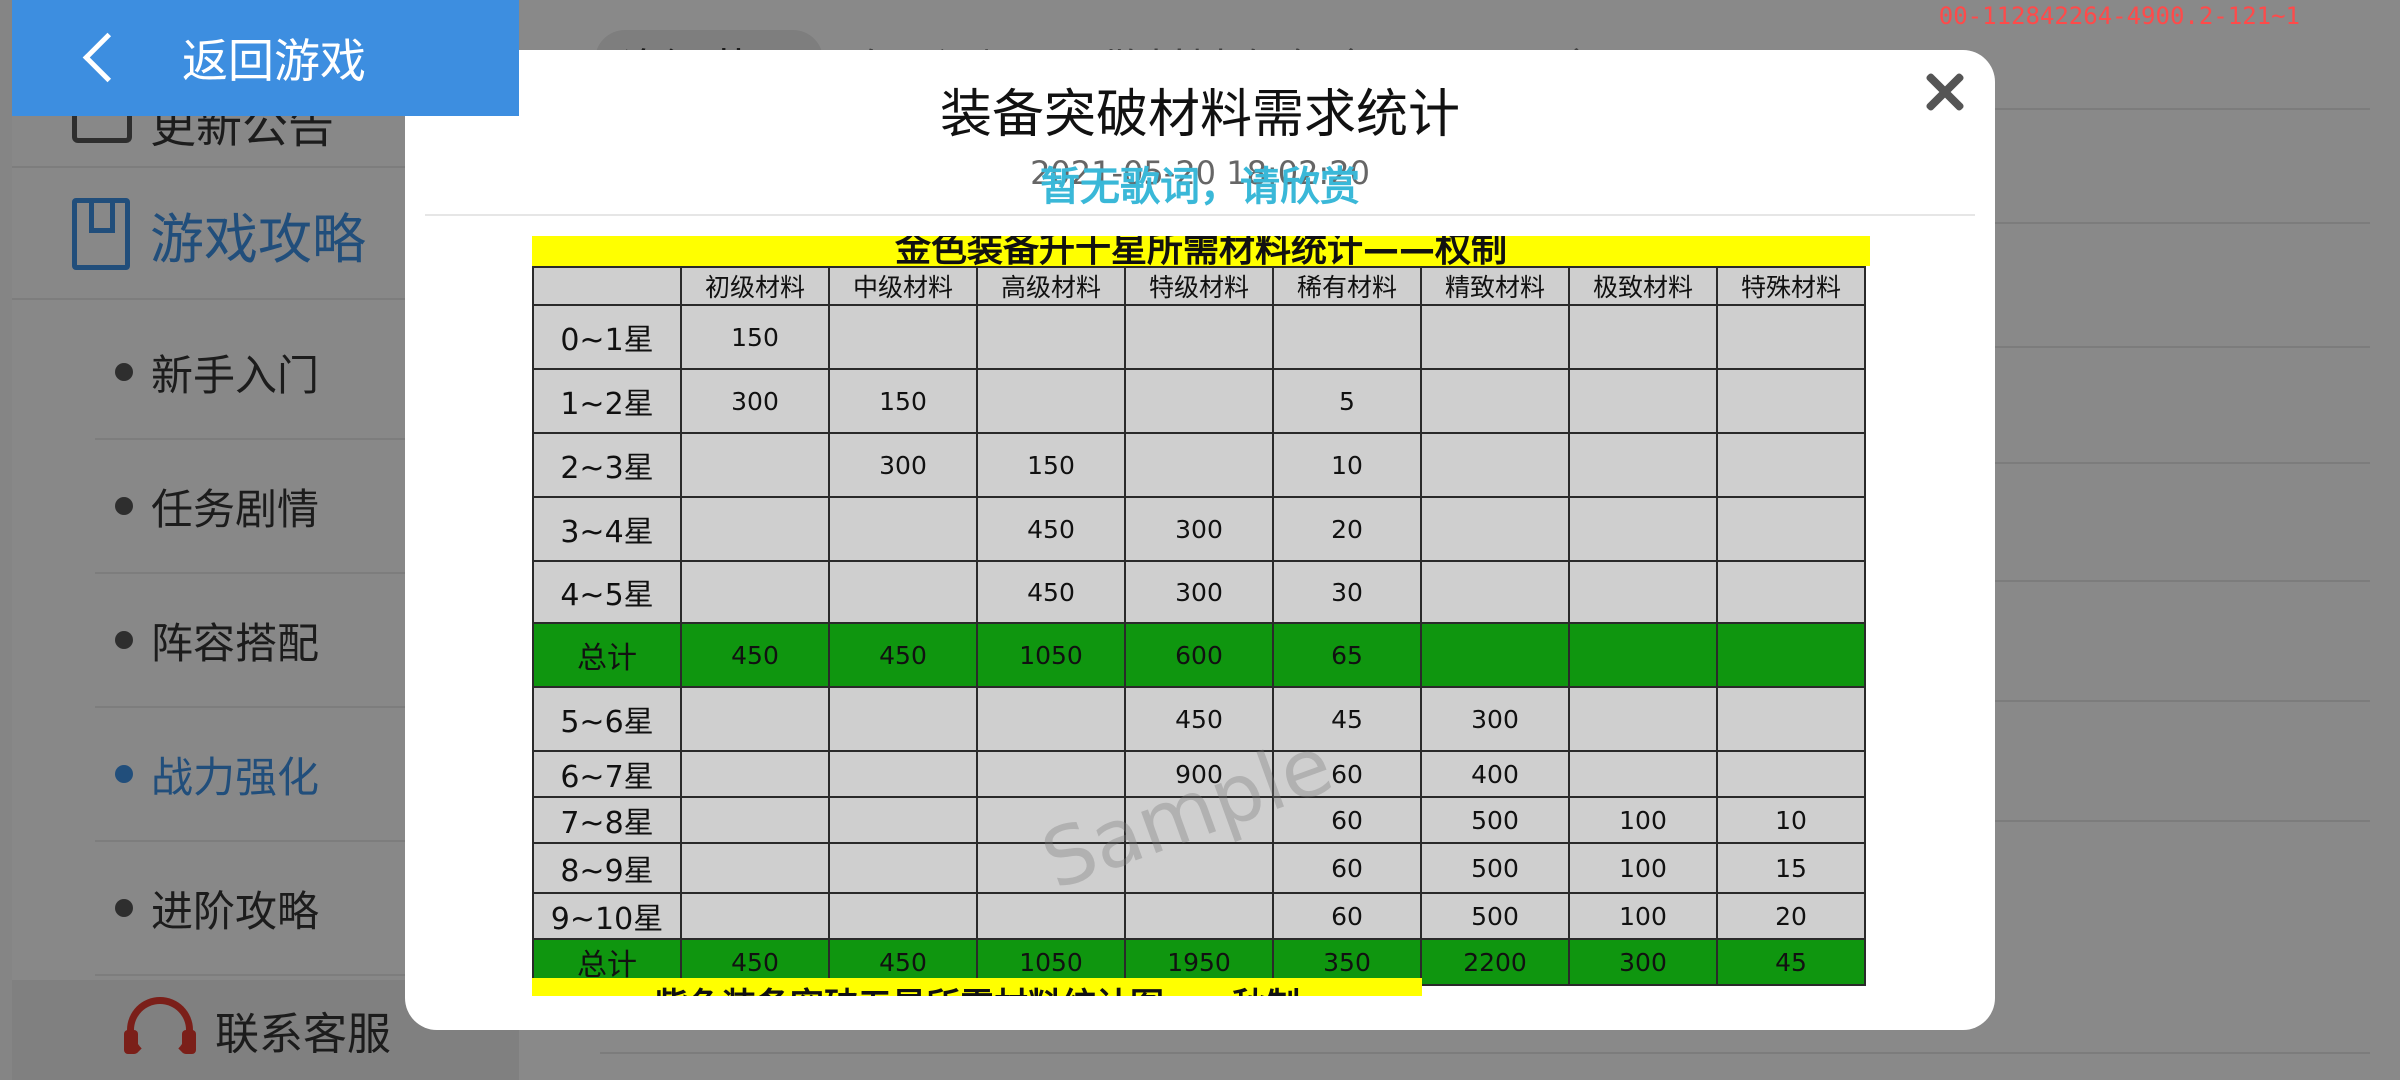 The height and width of the screenshot is (1080, 2400). I want to click on table-row: 1~2星 300 150 5, so click(1199, 401).